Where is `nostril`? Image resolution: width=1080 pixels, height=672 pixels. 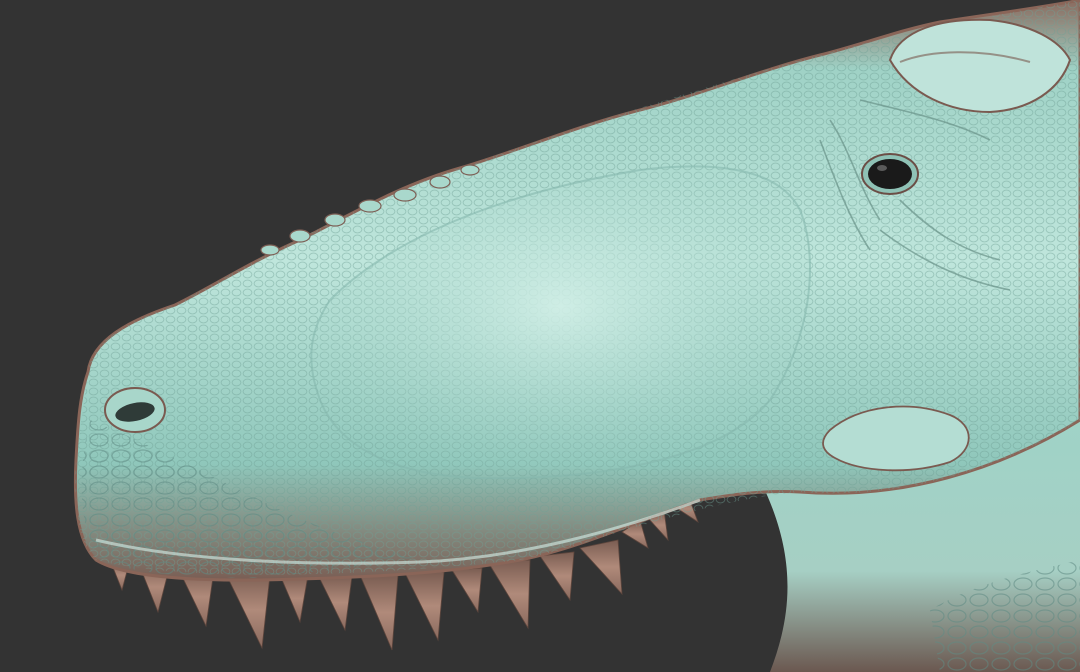 nostril is located at coordinates (135, 410).